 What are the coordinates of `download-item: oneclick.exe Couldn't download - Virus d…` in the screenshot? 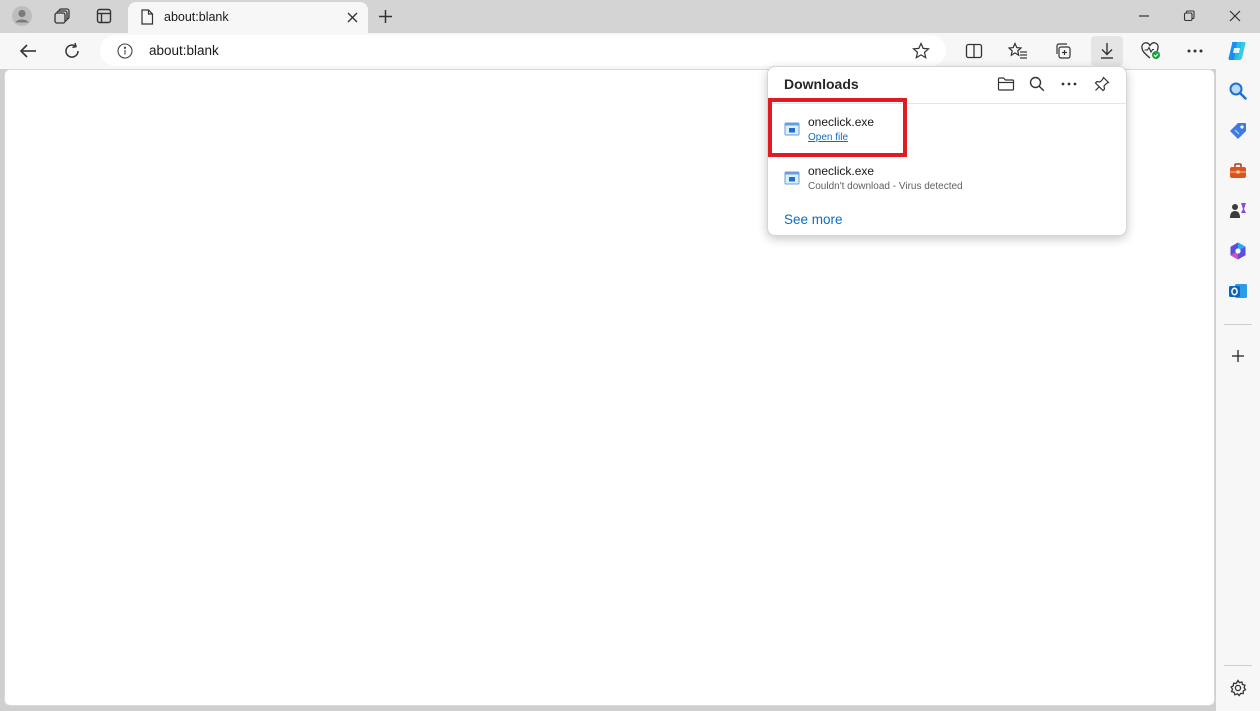 It's located at (947, 182).